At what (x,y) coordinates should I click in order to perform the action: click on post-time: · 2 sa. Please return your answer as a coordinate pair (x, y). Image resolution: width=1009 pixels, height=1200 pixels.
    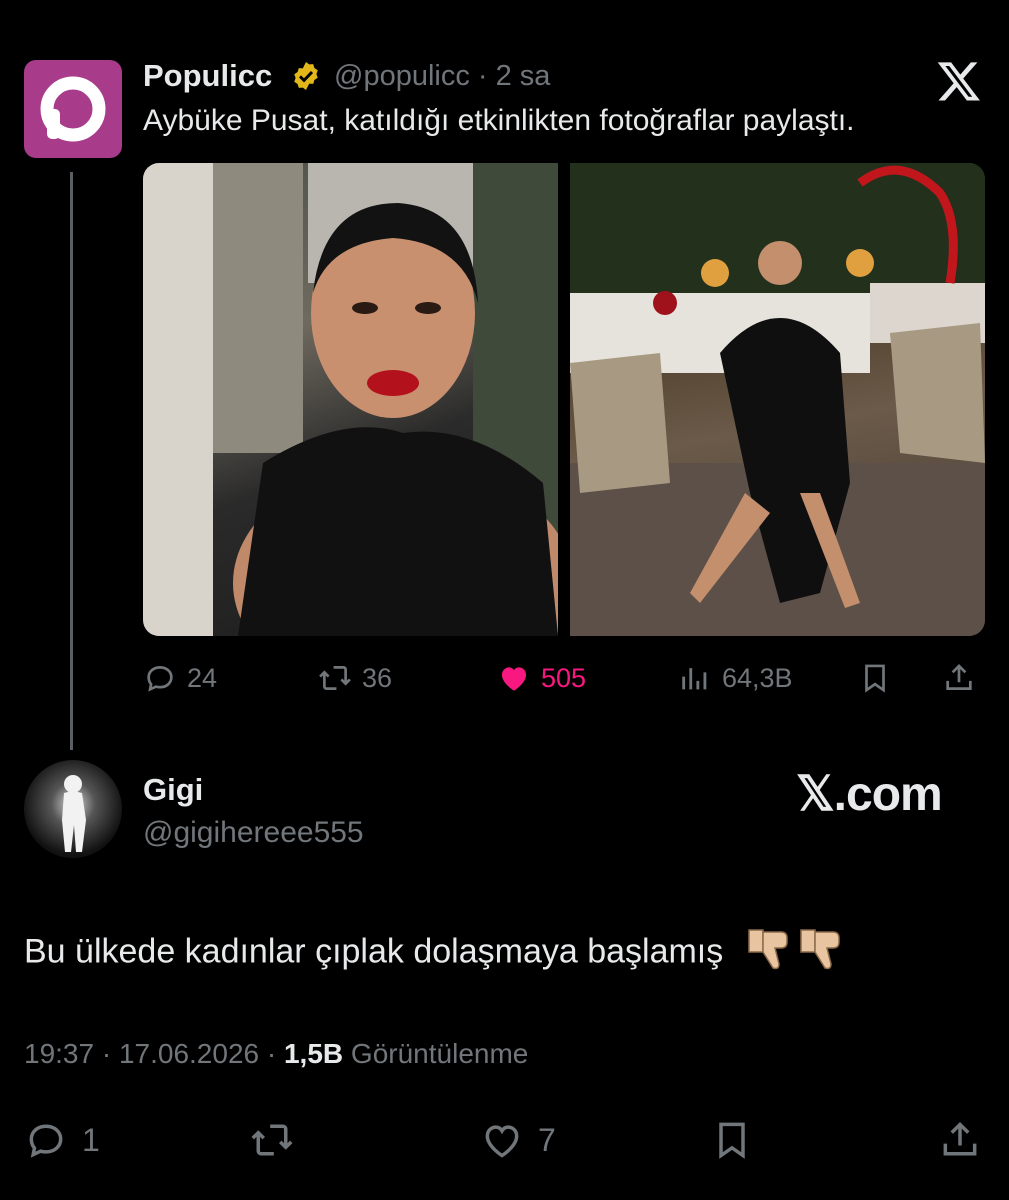
    Looking at the image, I should click on (514, 76).